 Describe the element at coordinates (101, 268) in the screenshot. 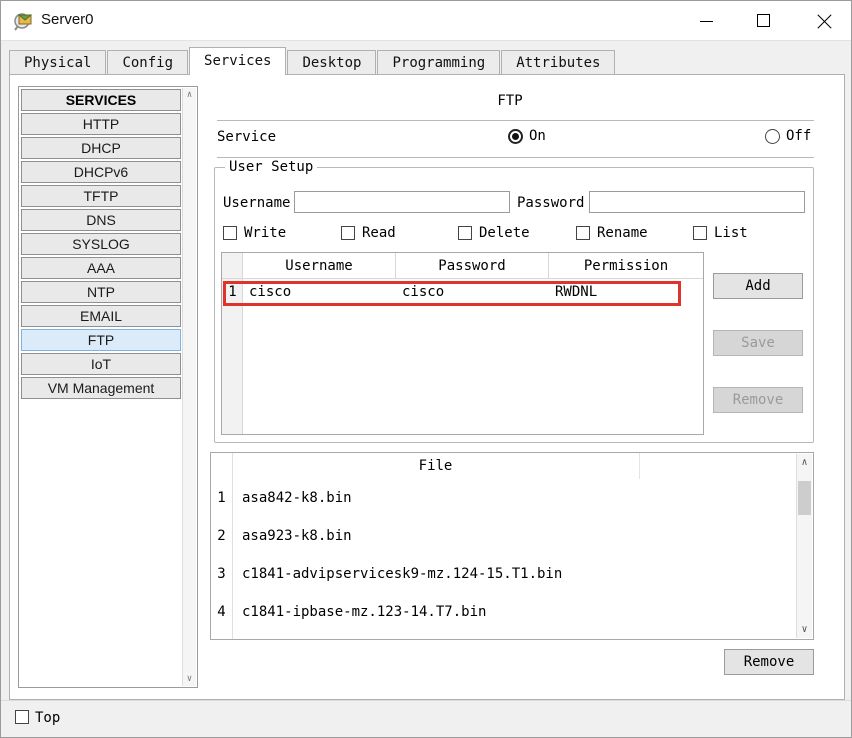

I see `sidebar-item-aaa: AAA` at that location.